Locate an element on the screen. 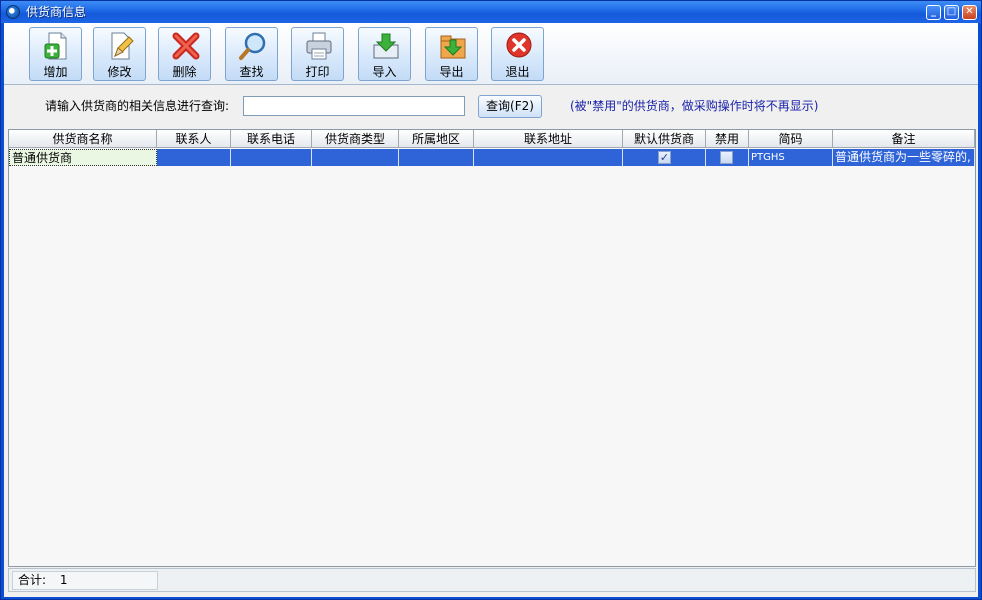  col-header-address: 联系地址 is located at coordinates (548, 139).